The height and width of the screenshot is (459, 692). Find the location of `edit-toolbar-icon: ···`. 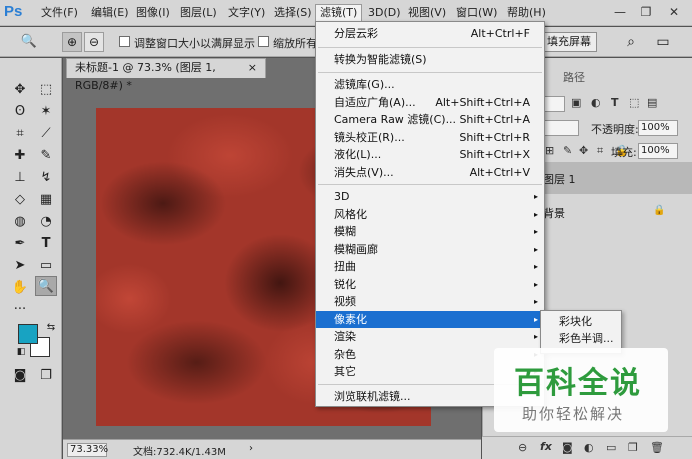

edit-toolbar-icon: ··· is located at coordinates (20, 310).